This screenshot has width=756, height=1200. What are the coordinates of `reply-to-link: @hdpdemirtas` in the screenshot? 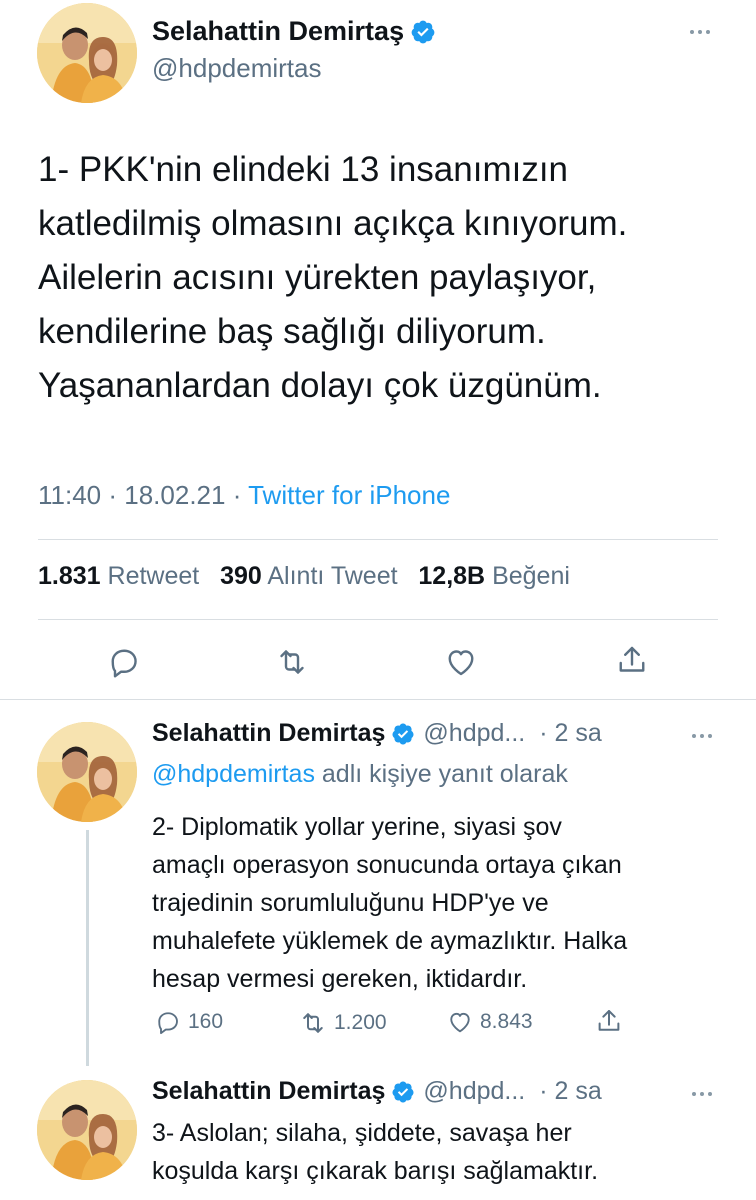 It's located at (233, 774).